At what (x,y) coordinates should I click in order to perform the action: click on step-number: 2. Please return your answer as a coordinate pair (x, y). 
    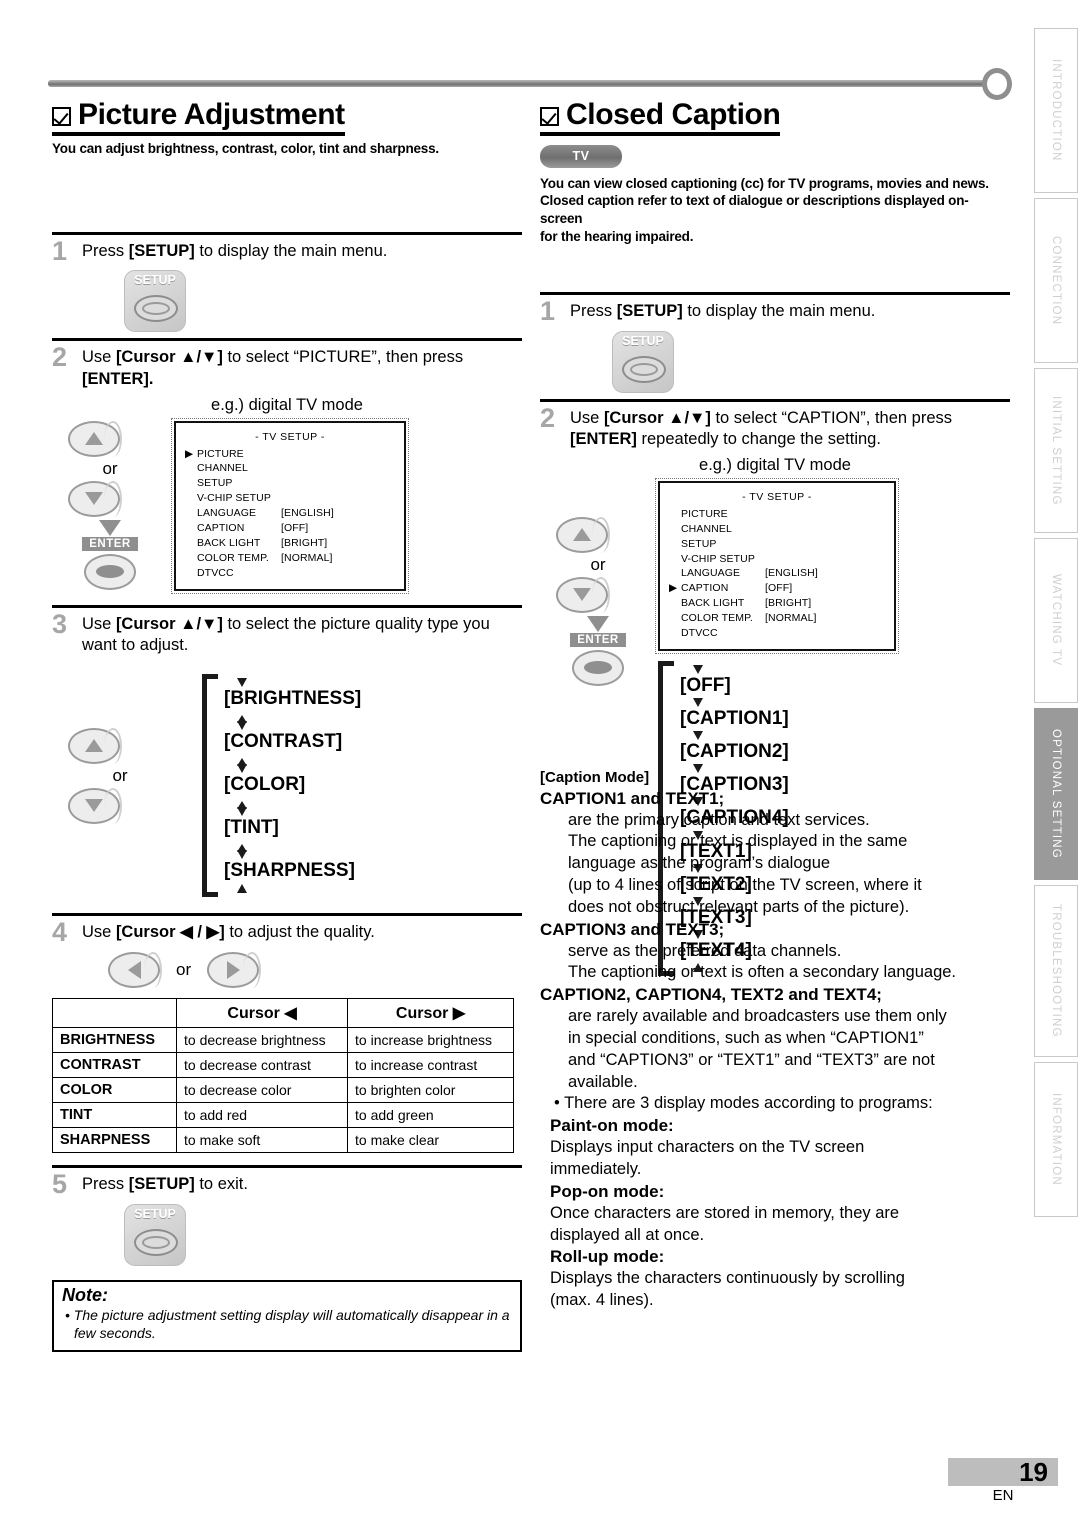
    Looking at the image, I should click on (60, 357).